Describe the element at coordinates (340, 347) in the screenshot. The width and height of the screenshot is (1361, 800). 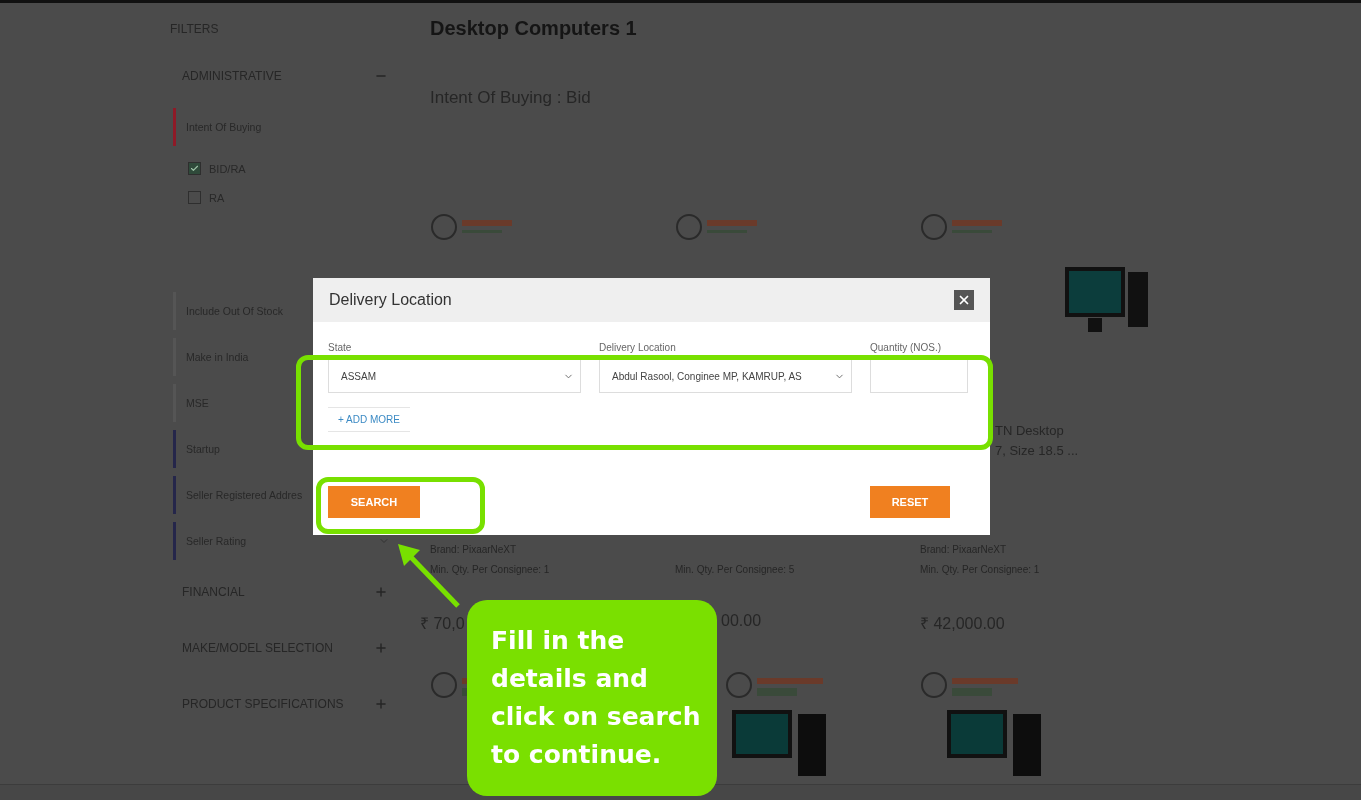
I see `field-label: State` at that location.